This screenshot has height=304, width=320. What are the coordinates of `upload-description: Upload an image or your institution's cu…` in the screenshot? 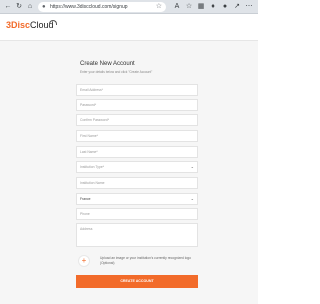 It's located at (145, 260).